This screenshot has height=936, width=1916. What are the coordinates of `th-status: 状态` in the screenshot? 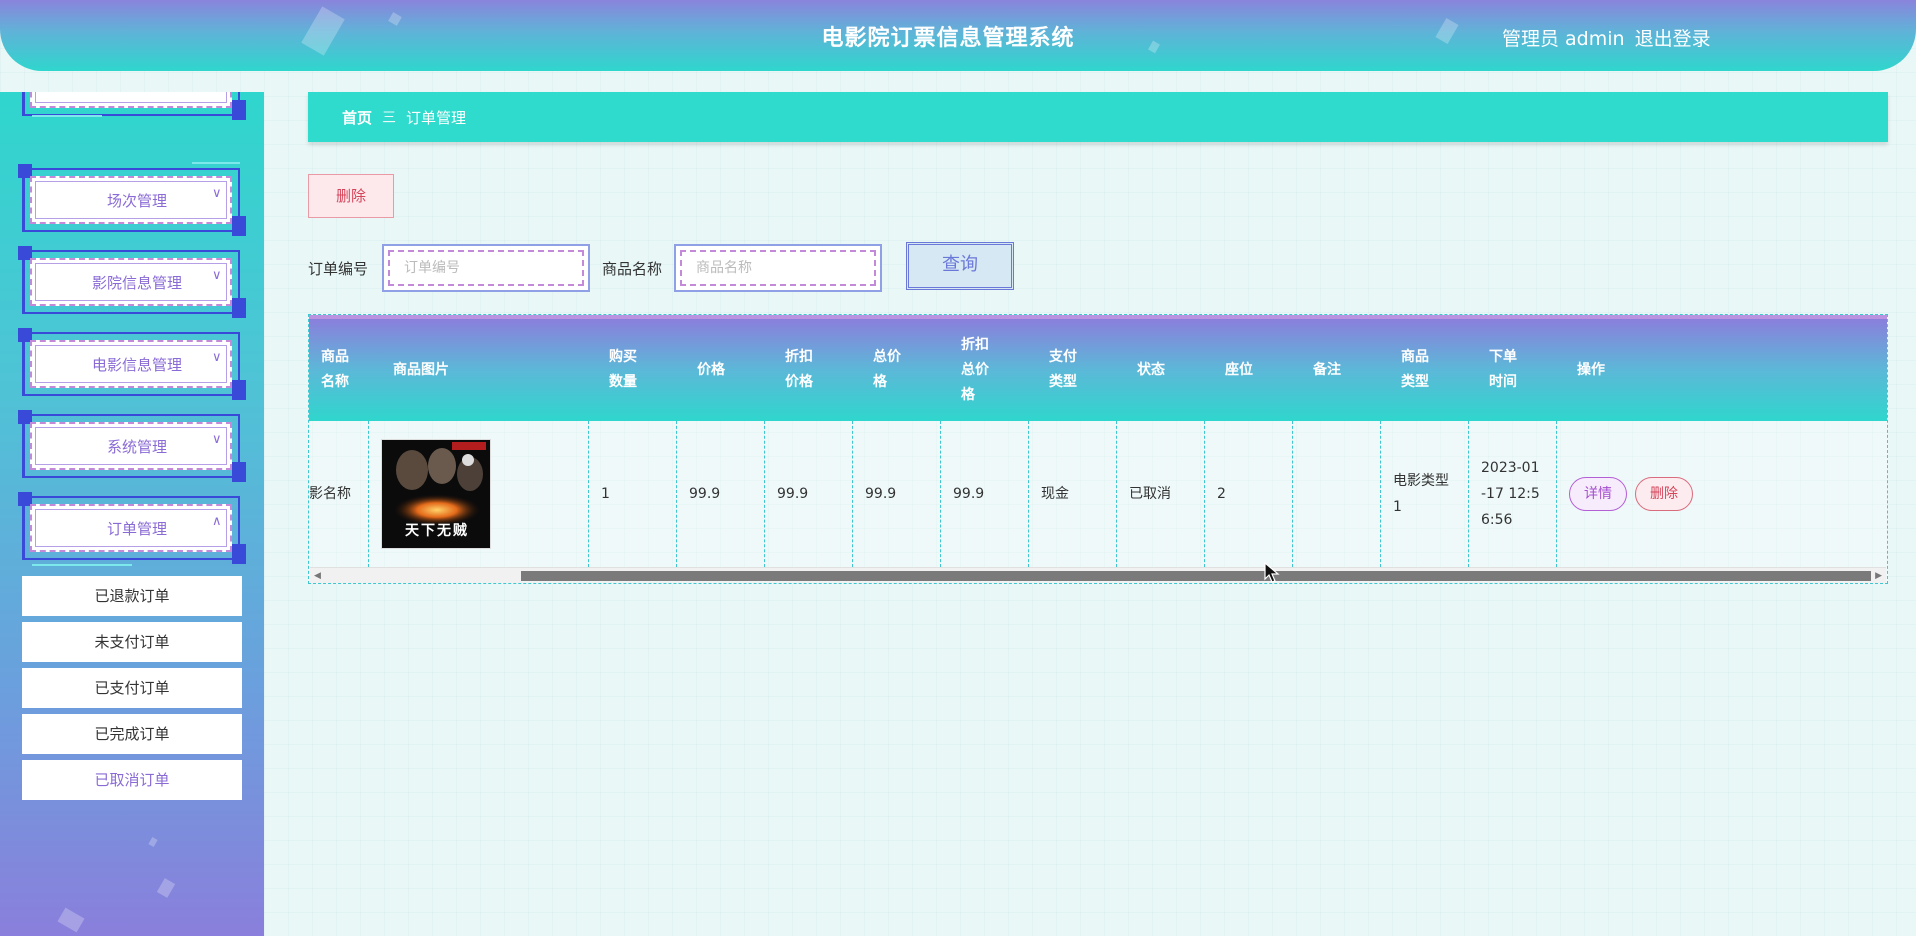 It's located at (1161, 370).